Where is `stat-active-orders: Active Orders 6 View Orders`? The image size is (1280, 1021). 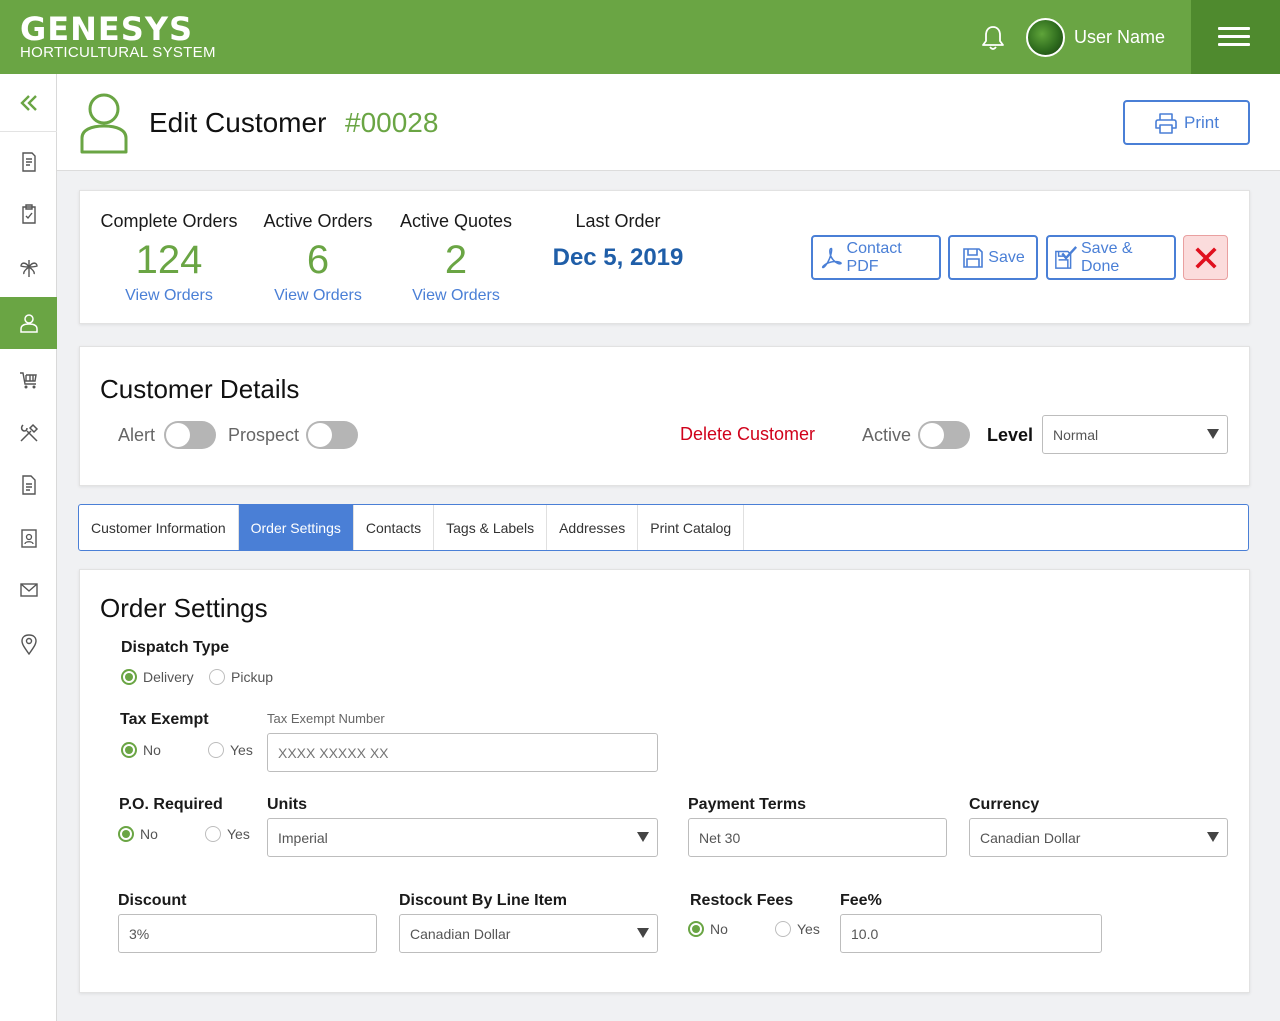 stat-active-orders: Active Orders 6 View Orders is located at coordinates (318, 258).